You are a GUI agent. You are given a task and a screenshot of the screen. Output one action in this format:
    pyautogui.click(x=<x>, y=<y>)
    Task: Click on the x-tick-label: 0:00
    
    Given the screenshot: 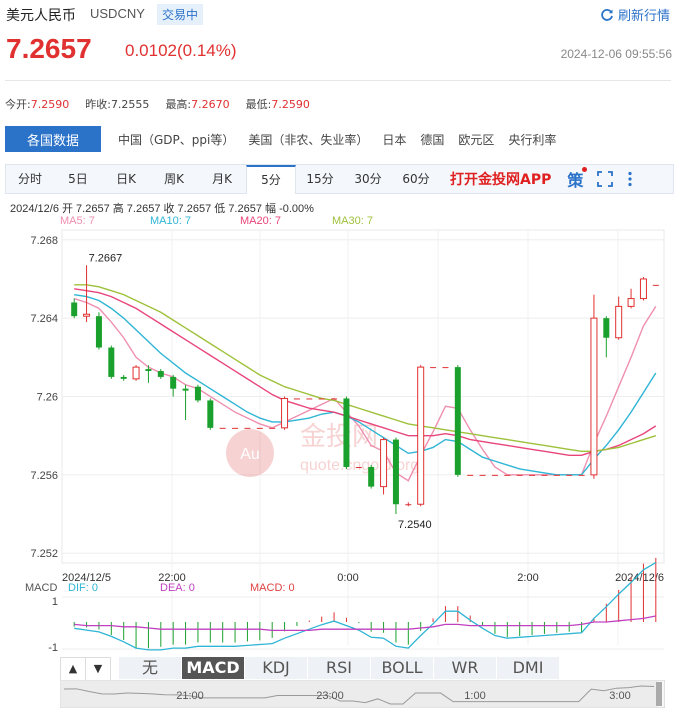 What is the action you would take?
    pyautogui.click(x=347, y=578)
    